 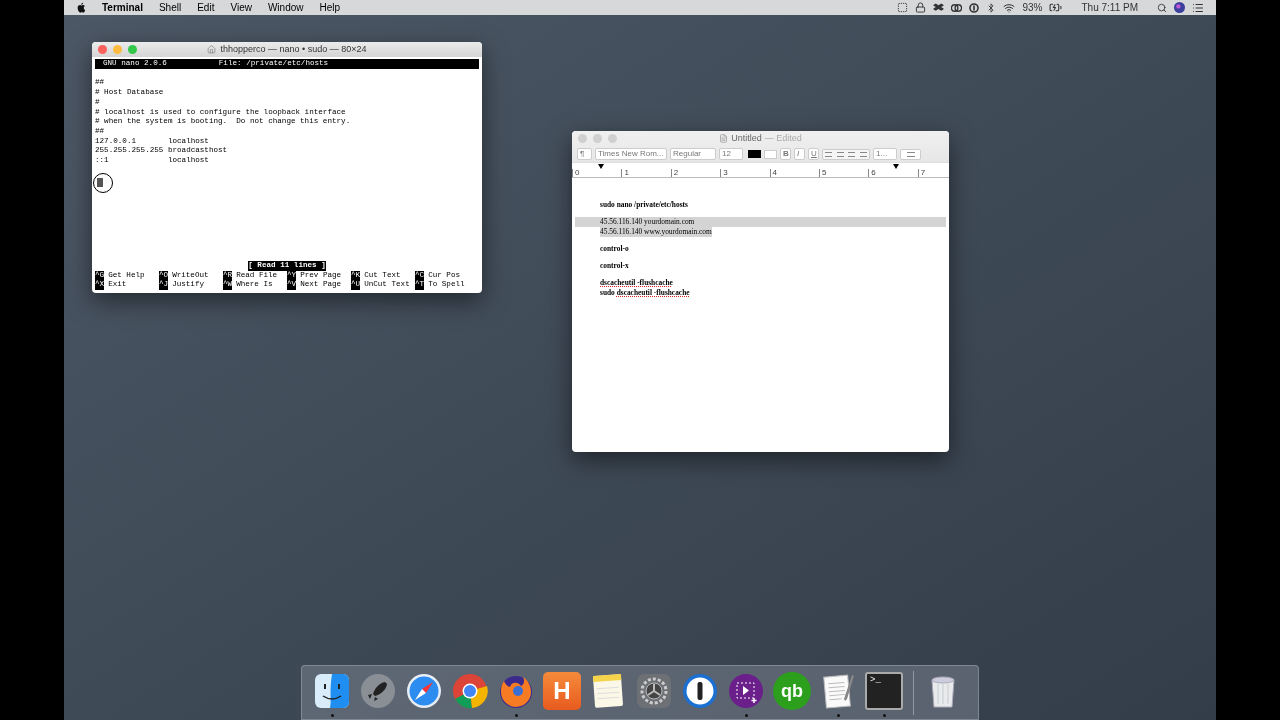 I want to click on menu-item: Shell, so click(x=170, y=7).